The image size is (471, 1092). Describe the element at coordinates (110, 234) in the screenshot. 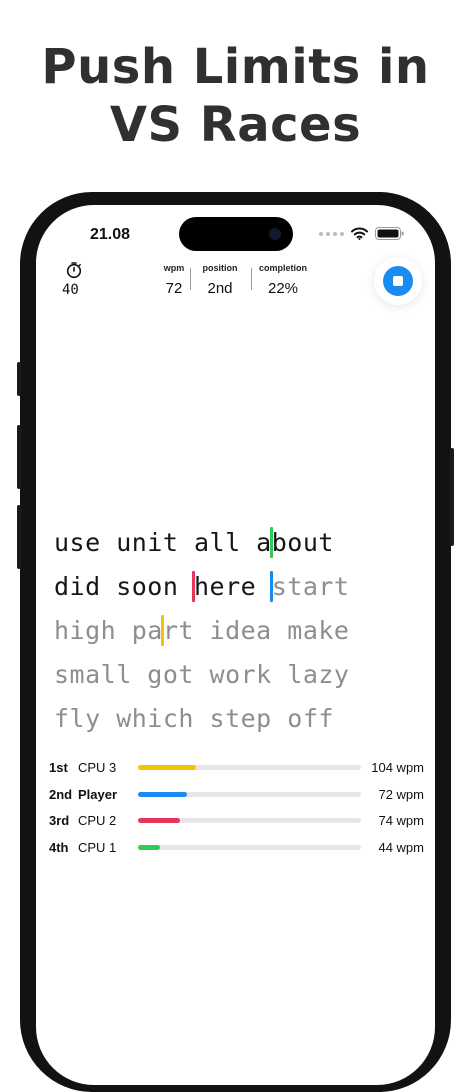

I see `status-time: 21.08` at that location.